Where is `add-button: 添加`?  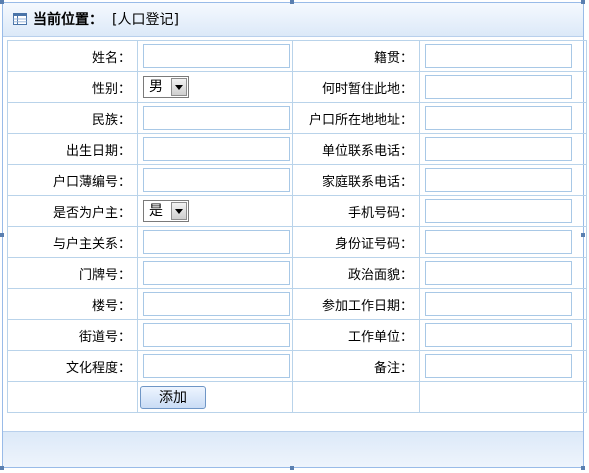
add-button: 添加 is located at coordinates (173, 397).